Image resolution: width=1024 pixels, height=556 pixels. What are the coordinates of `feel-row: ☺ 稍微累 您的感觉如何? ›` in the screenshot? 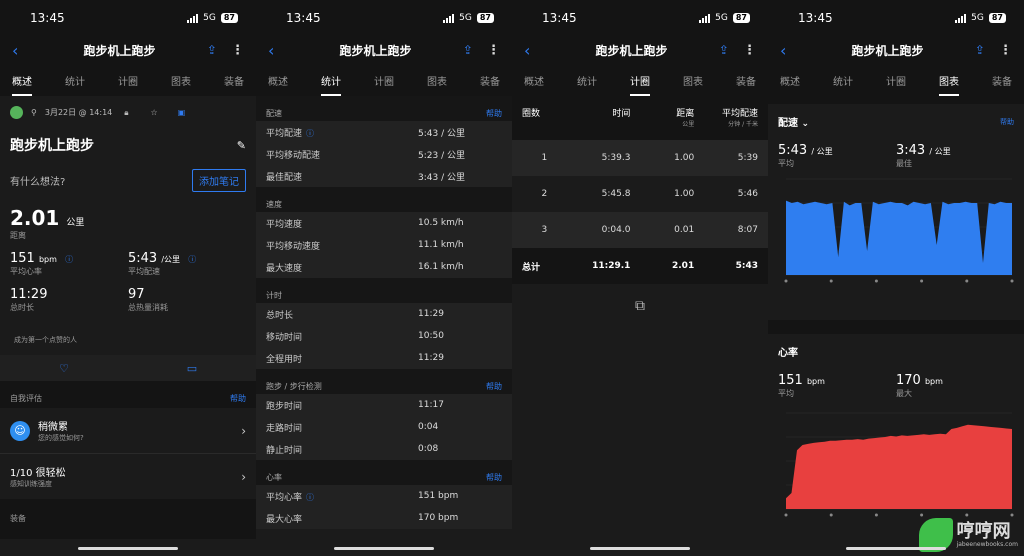 It's located at (128, 430).